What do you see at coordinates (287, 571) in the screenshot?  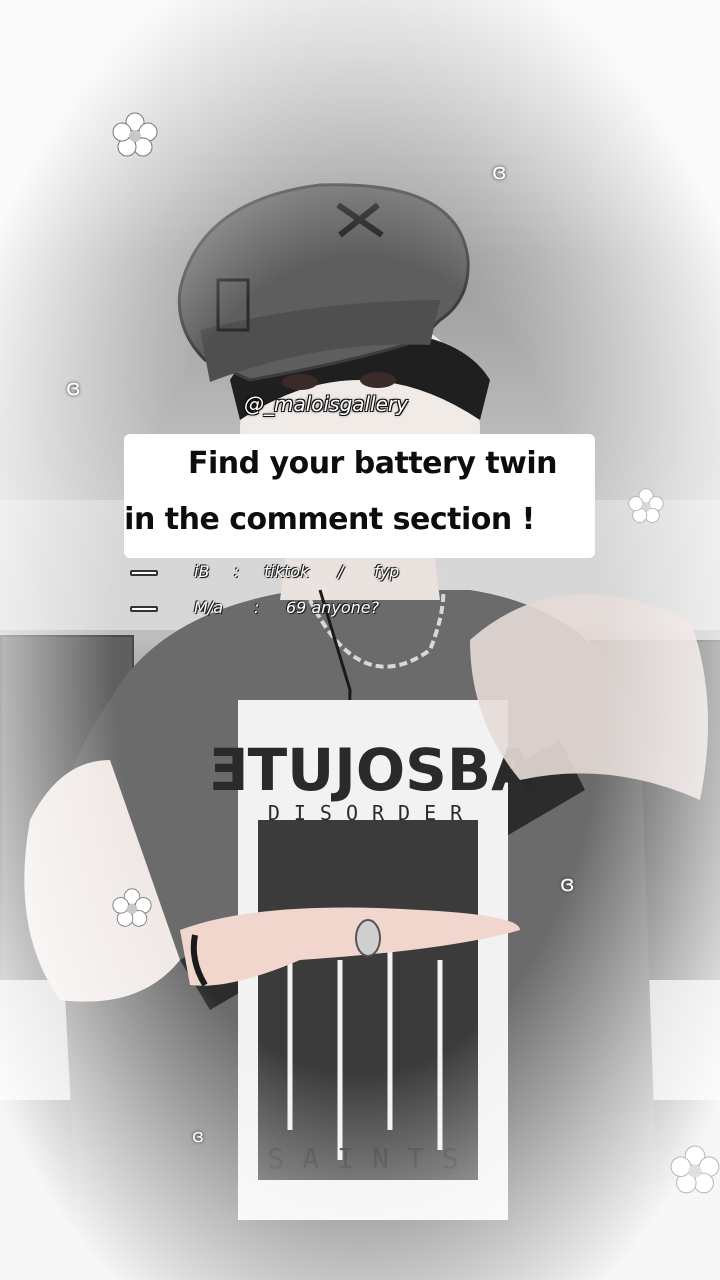 I see `info-value: tiktok` at bounding box center [287, 571].